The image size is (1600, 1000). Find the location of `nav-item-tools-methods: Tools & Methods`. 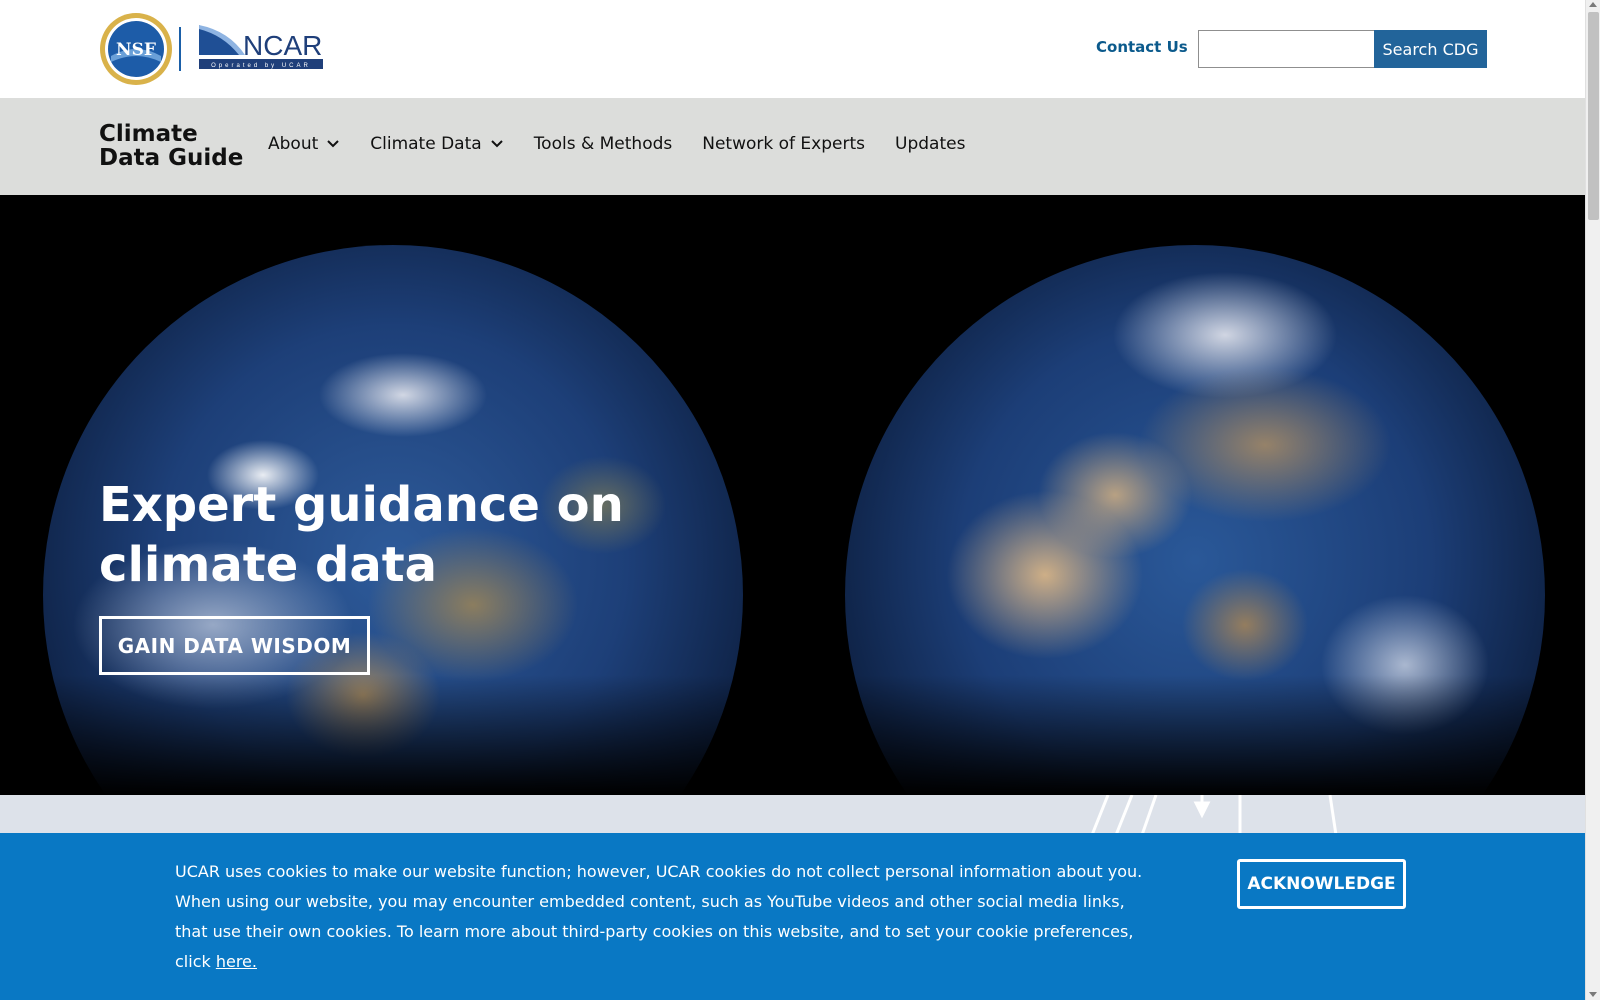

nav-item-tools-methods: Tools & Methods is located at coordinates (603, 144).